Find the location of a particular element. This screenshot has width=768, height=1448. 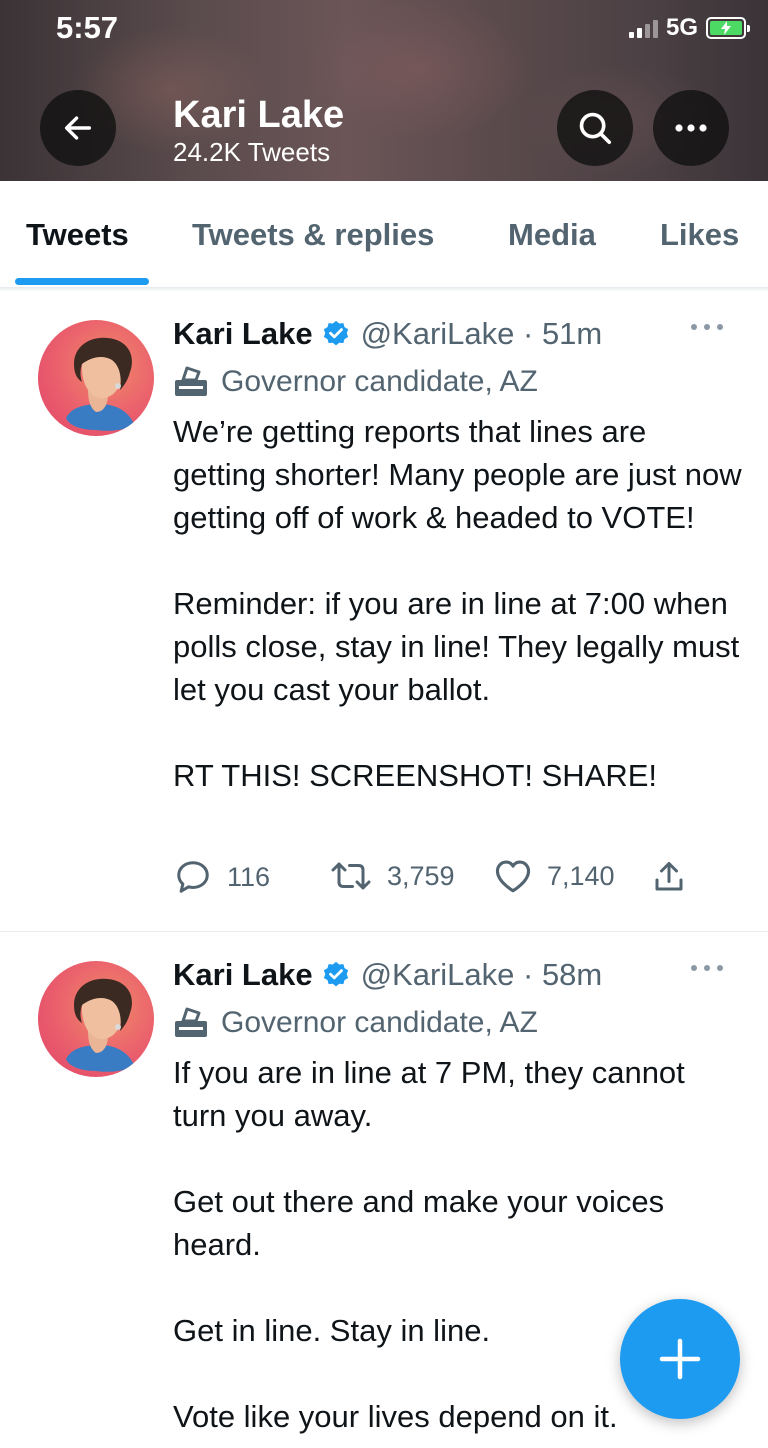

like-button: 7,140 is located at coordinates (554, 876).